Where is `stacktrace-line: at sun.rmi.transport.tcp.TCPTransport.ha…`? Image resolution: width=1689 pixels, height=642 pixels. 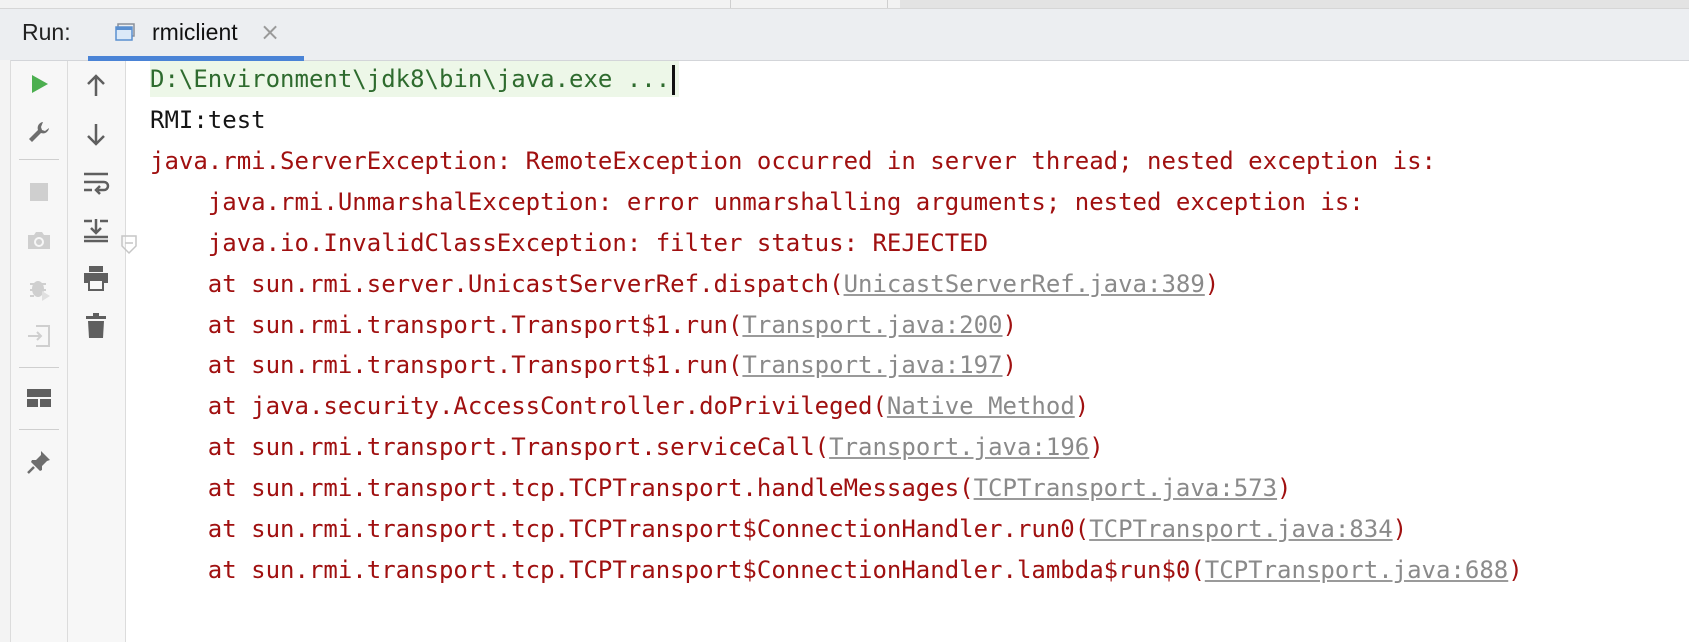
stacktrace-line: at sun.rmi.transport.tcp.TCPTransport.ha… is located at coordinates (721, 488).